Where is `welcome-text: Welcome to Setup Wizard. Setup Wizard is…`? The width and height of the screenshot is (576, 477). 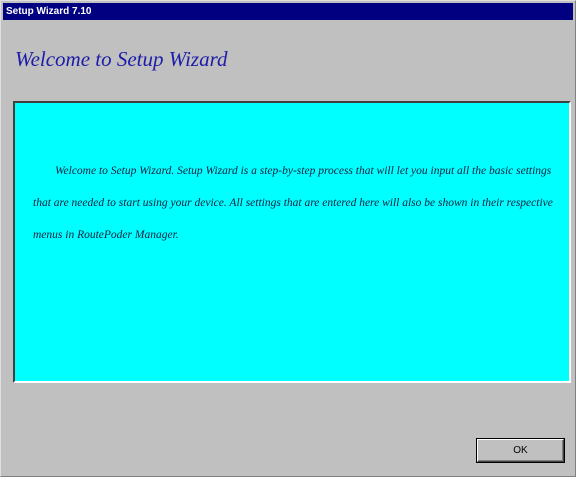
welcome-text: Welcome to Setup Wizard. Setup Wizard is… is located at coordinates (293, 203).